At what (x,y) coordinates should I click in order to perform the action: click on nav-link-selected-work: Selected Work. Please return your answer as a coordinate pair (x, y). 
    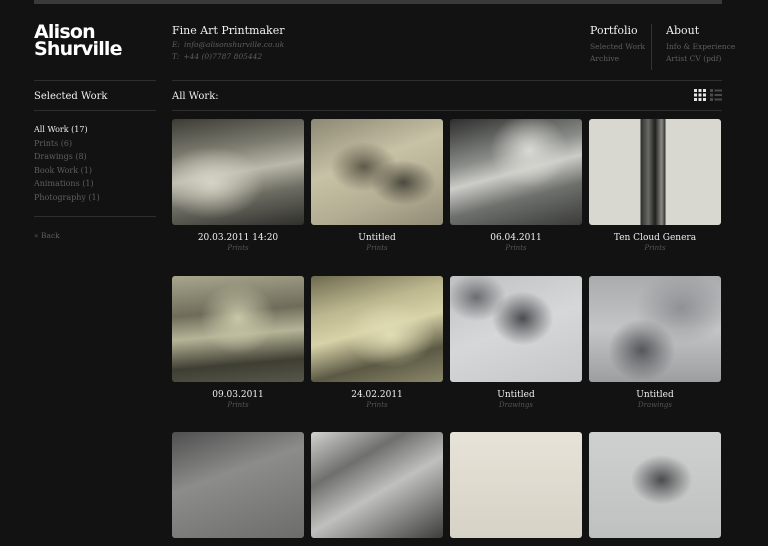
    Looking at the image, I should click on (617, 47).